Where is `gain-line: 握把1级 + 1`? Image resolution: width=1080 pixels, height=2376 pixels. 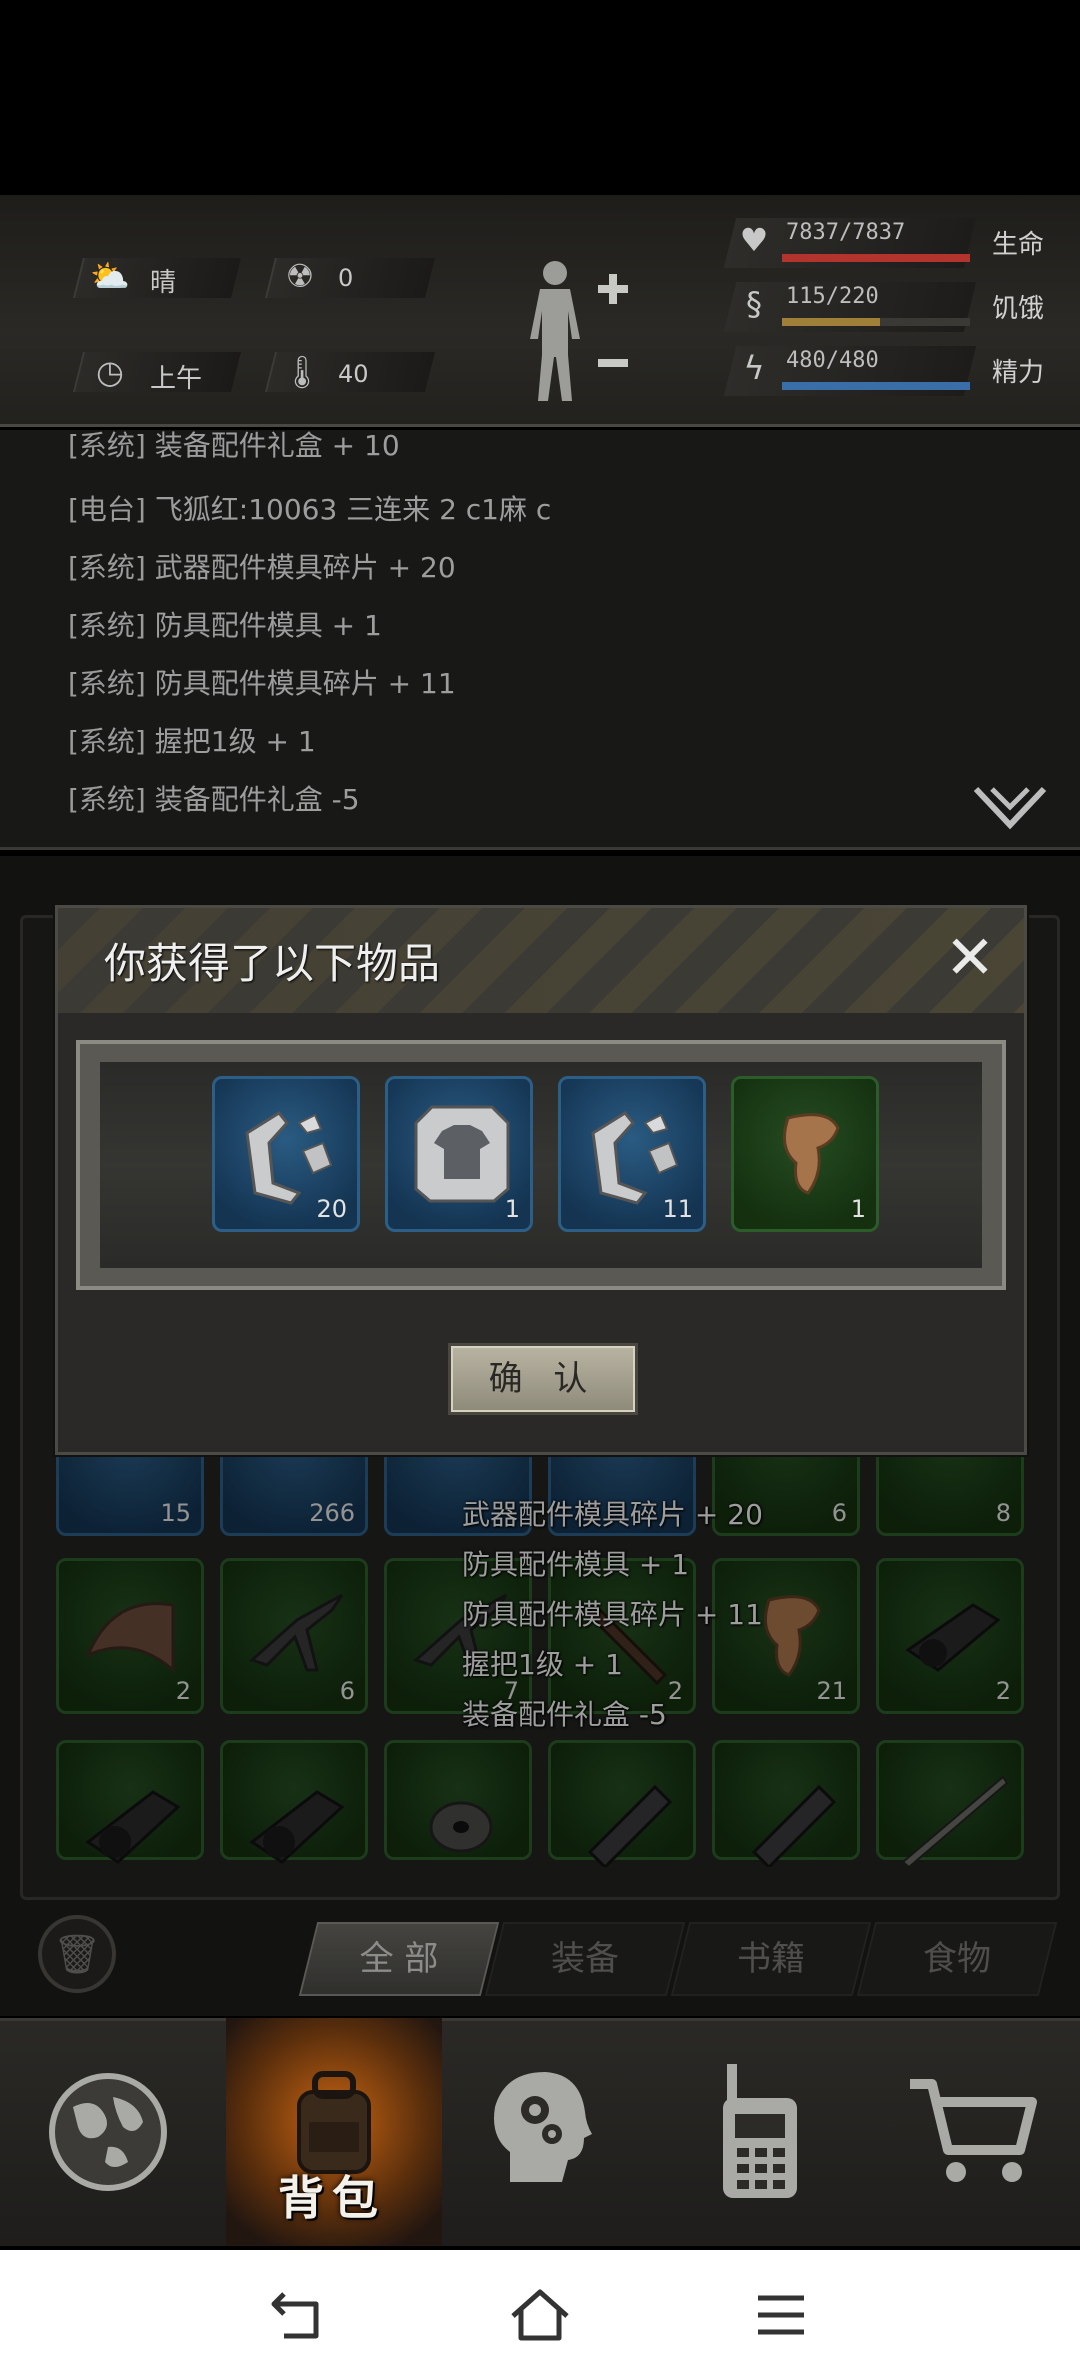 gain-line: 握把1级 + 1 is located at coordinates (542, 1664).